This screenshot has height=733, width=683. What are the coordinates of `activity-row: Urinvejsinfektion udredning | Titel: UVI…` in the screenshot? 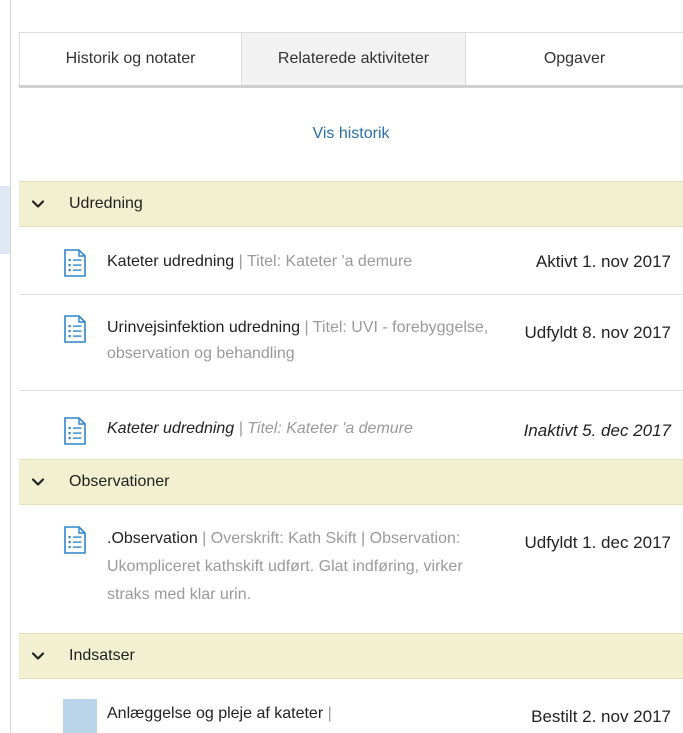 It's located at (351, 343).